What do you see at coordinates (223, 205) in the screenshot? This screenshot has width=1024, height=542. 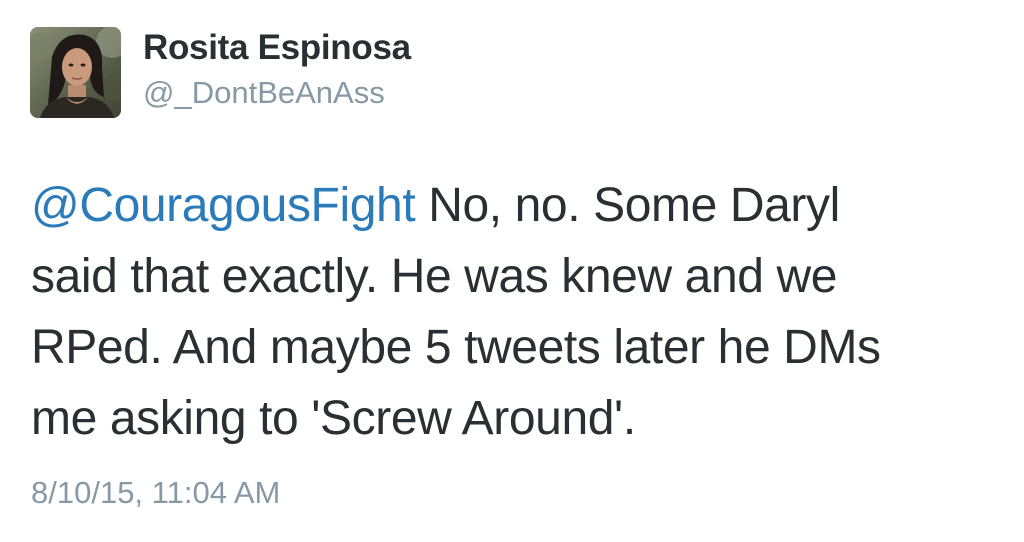 I see `mention-link: @CouragousFight` at bounding box center [223, 205].